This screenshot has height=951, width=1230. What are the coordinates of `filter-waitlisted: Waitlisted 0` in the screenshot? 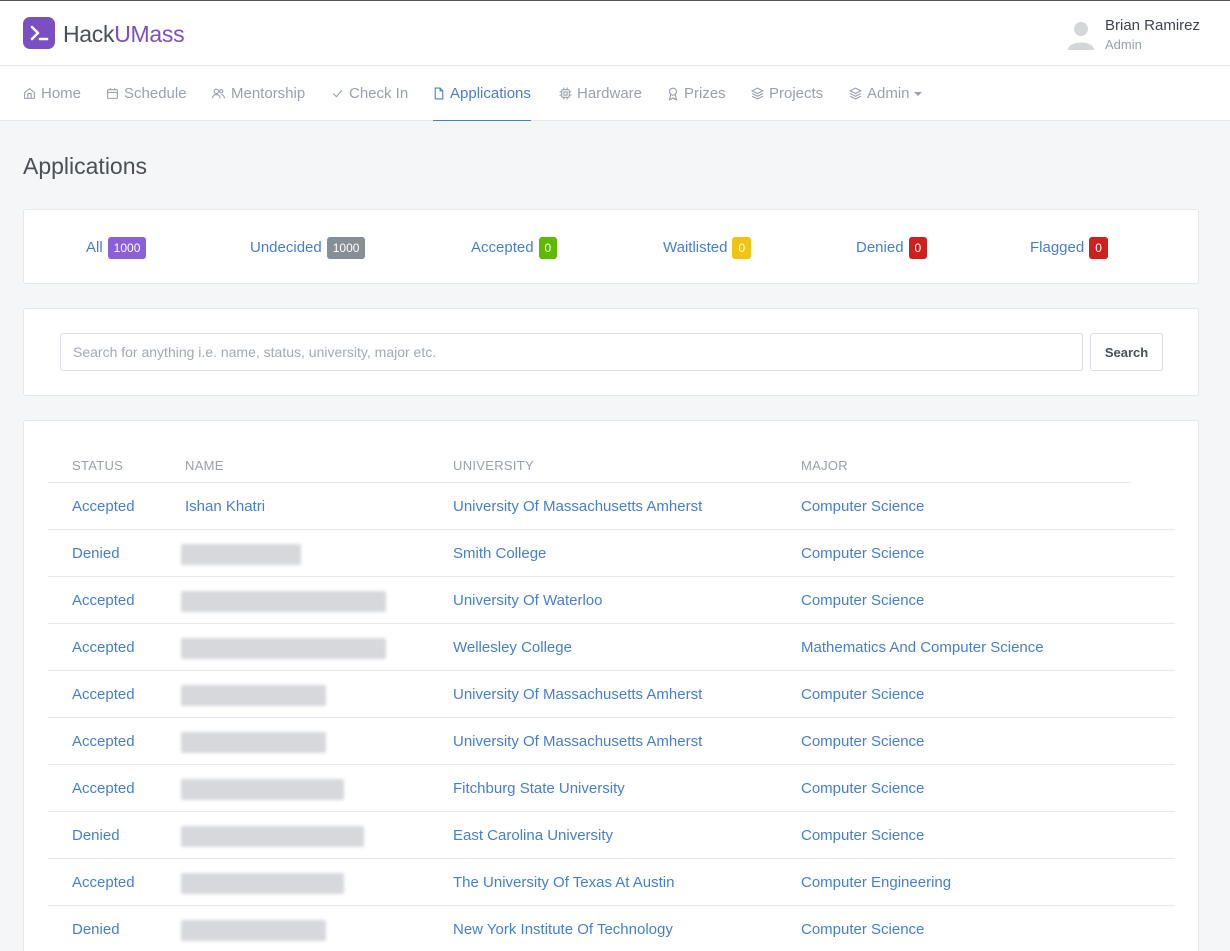 It's located at (707, 247).